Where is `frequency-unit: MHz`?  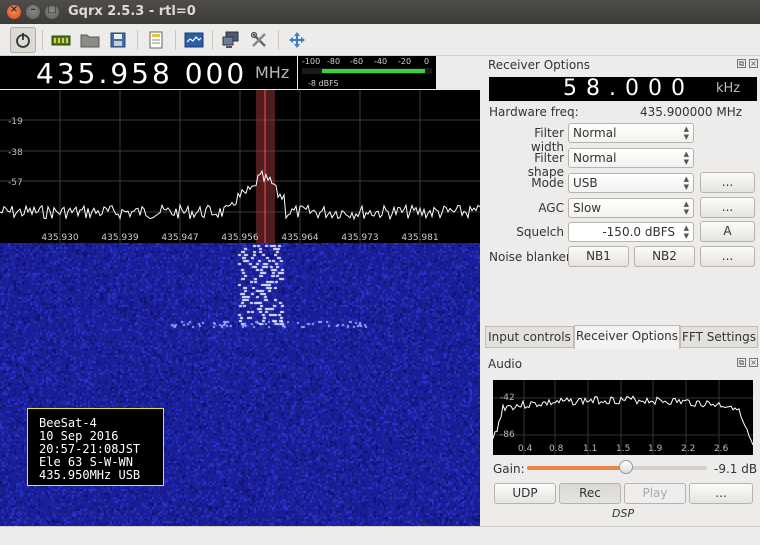 frequency-unit: MHz is located at coordinates (272, 72).